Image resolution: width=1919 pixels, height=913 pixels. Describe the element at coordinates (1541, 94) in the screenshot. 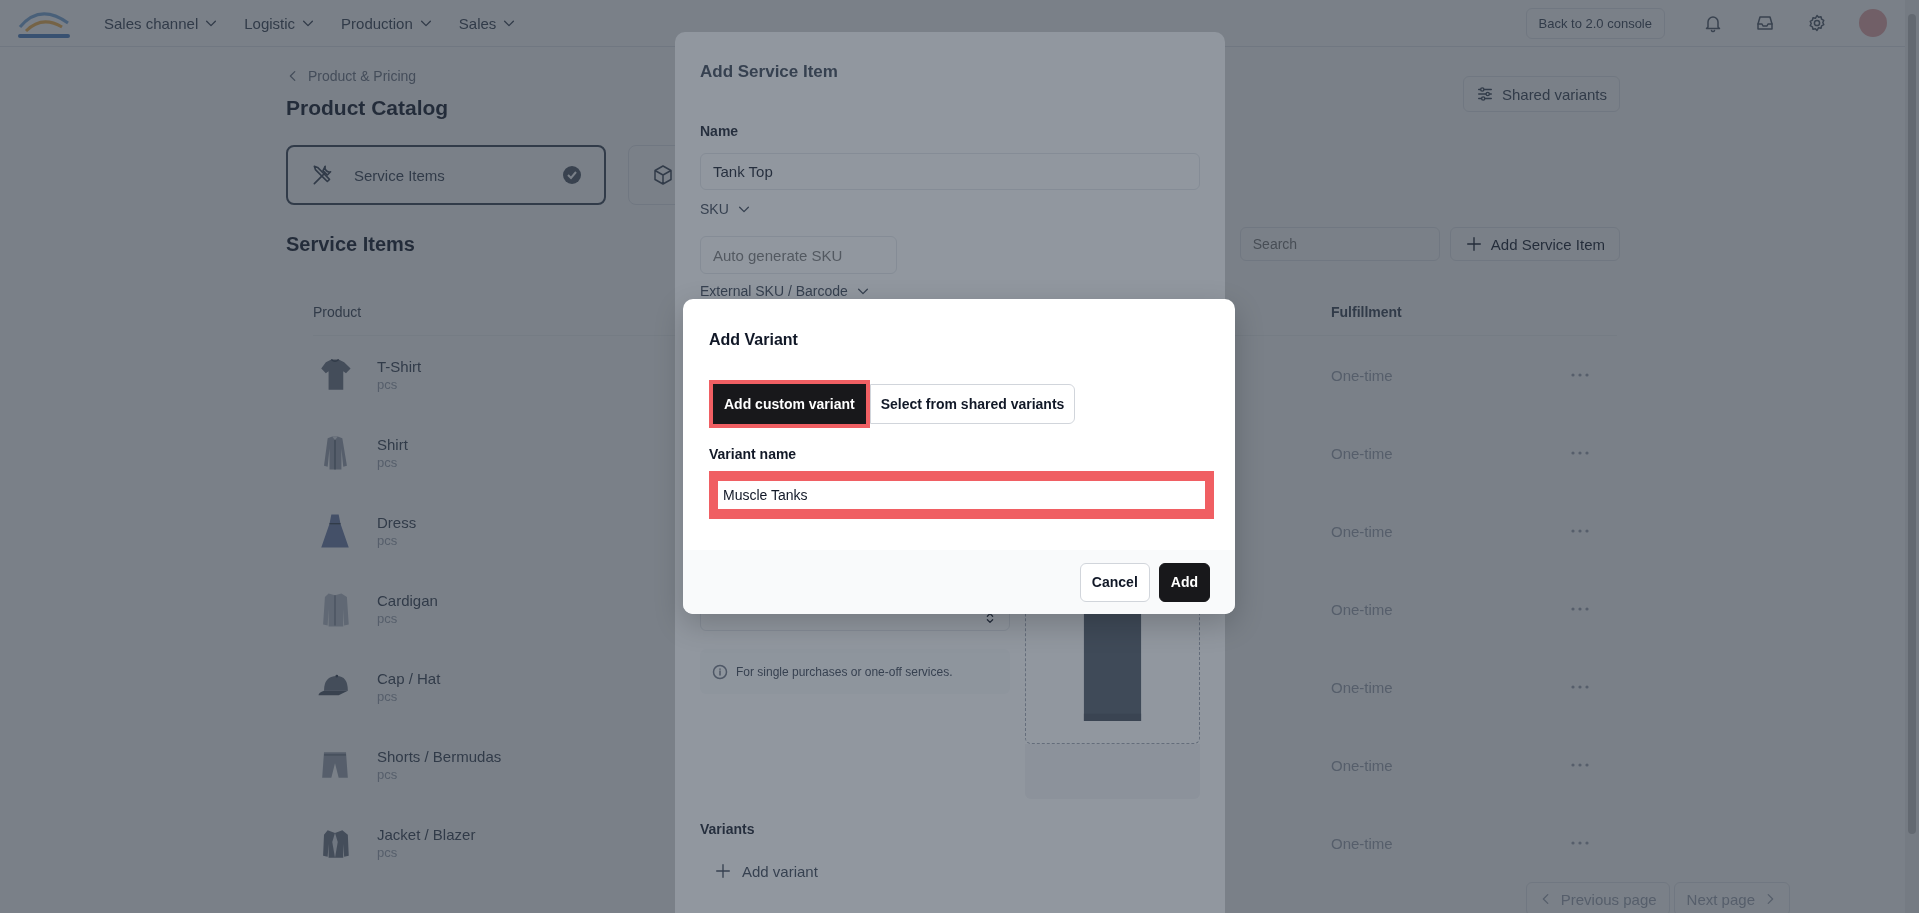

I see `shared-variants-button: Shared variants` at that location.